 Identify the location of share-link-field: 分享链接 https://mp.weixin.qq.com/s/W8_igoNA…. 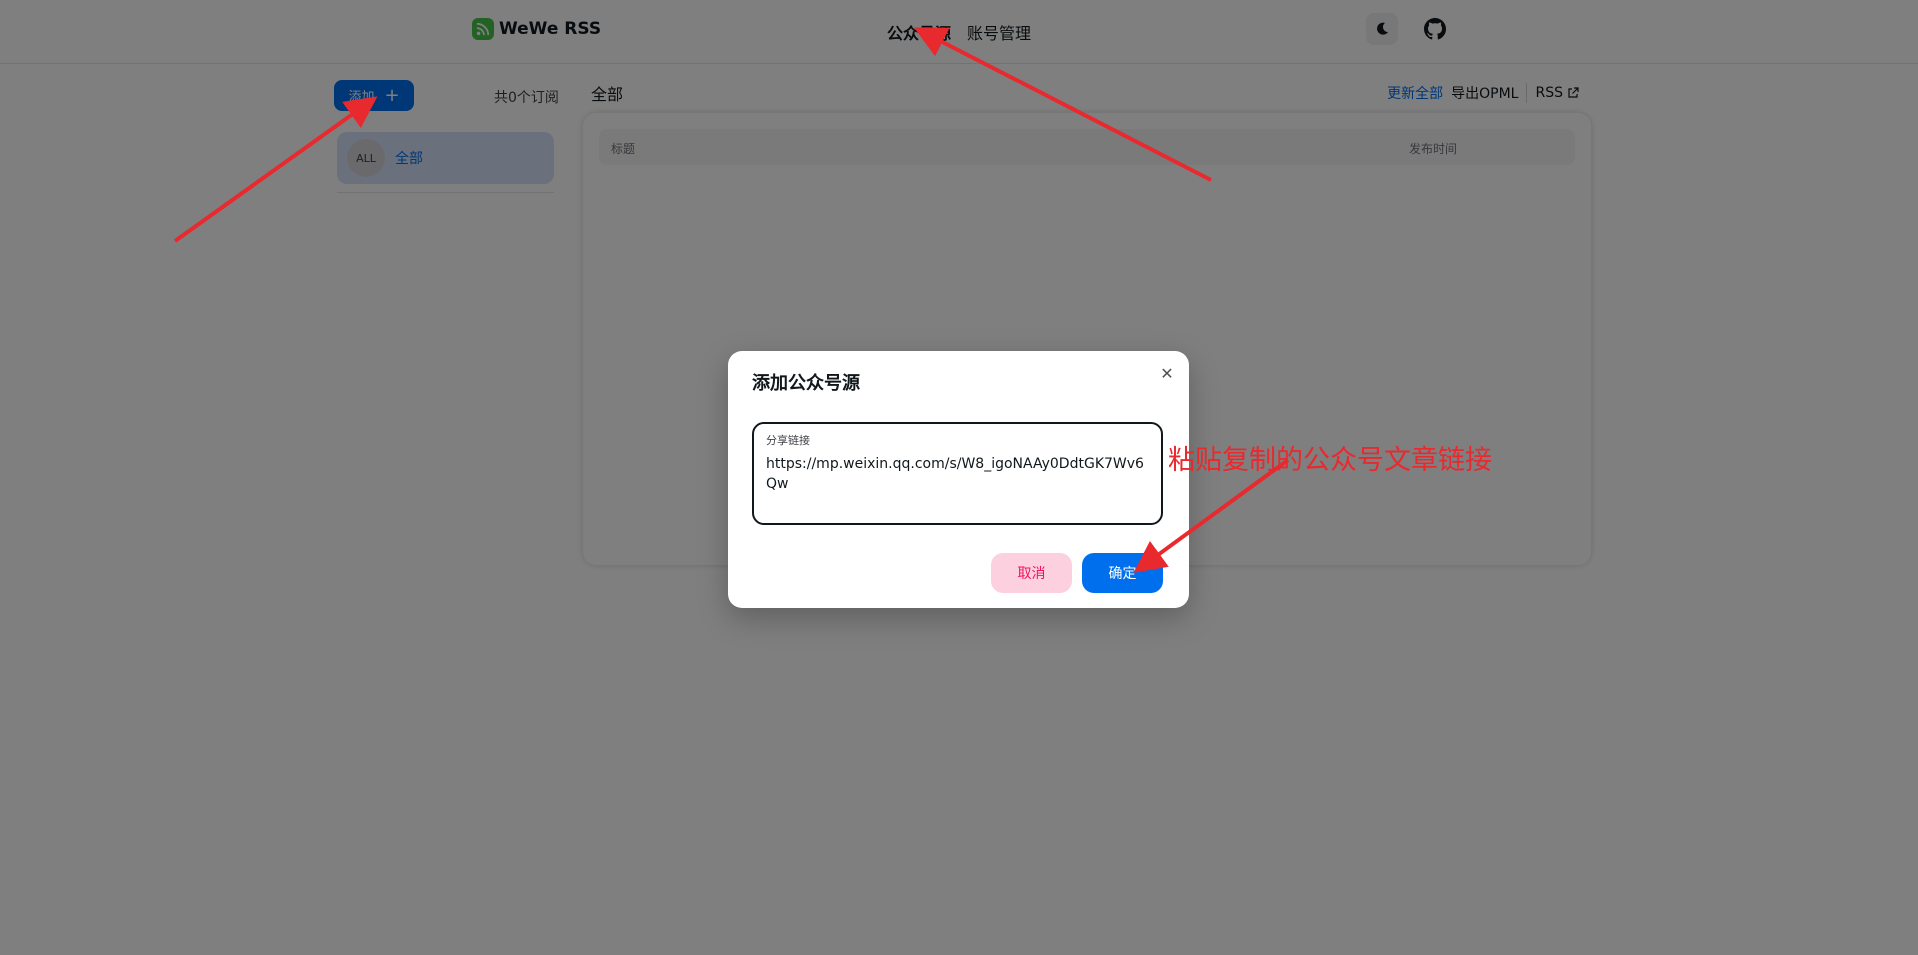
(957, 473).